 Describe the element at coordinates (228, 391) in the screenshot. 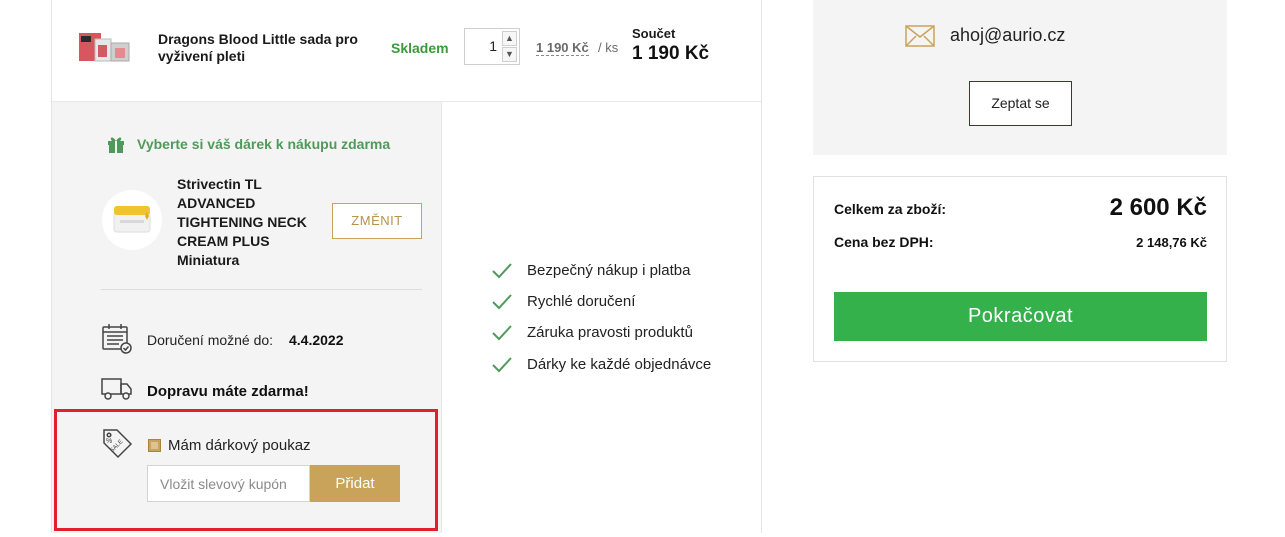

I see `free-shipping-note: Dopravu máte zdarma!` at that location.